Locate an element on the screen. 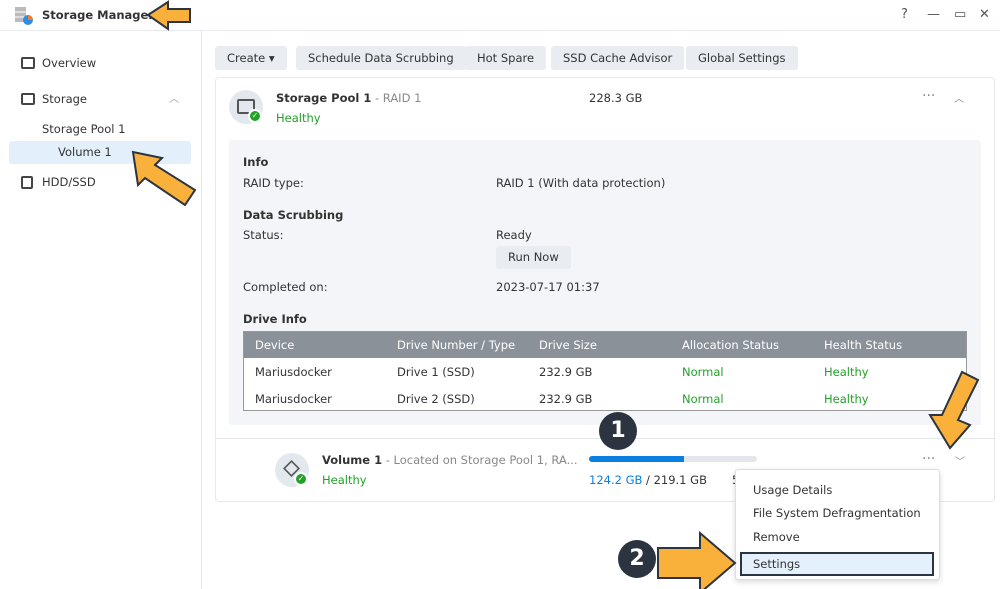 Image resolution: width=1000 pixels, height=589 pixels. status-label: Status: is located at coordinates (263, 235).